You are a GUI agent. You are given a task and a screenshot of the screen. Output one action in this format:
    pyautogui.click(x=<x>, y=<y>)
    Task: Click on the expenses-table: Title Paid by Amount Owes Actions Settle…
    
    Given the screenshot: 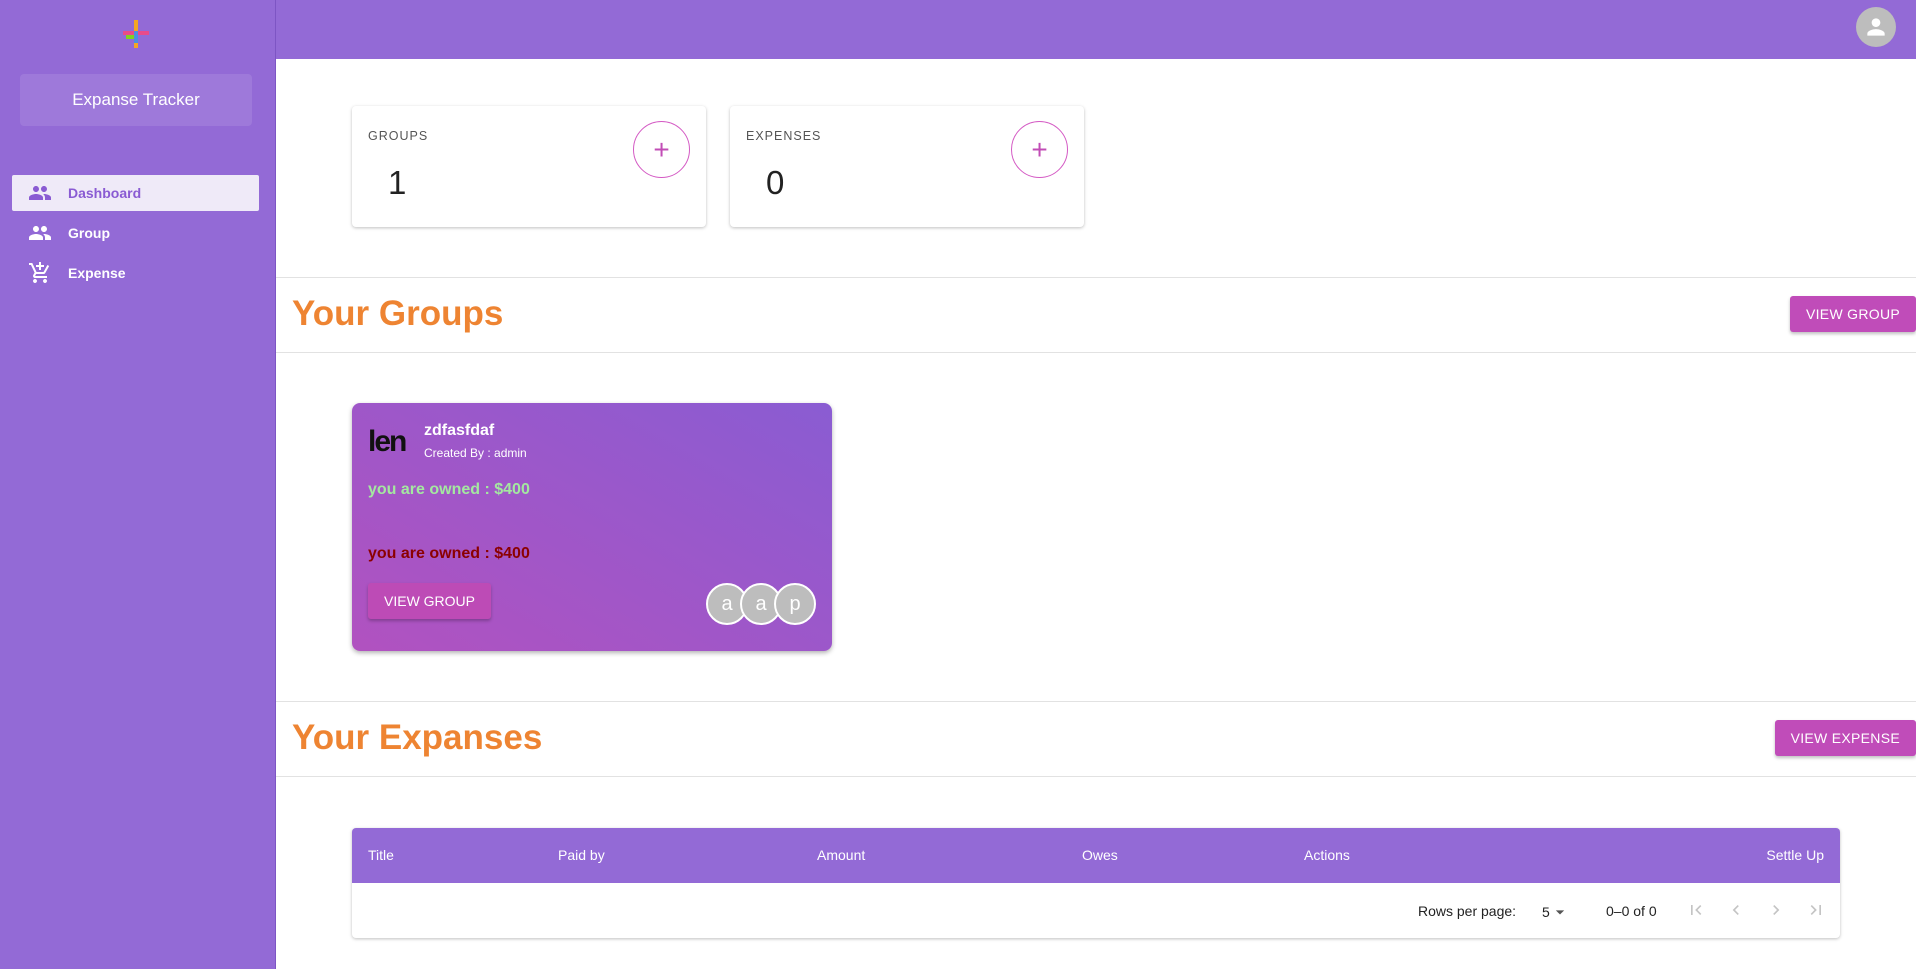 What is the action you would take?
    pyautogui.click(x=1096, y=883)
    